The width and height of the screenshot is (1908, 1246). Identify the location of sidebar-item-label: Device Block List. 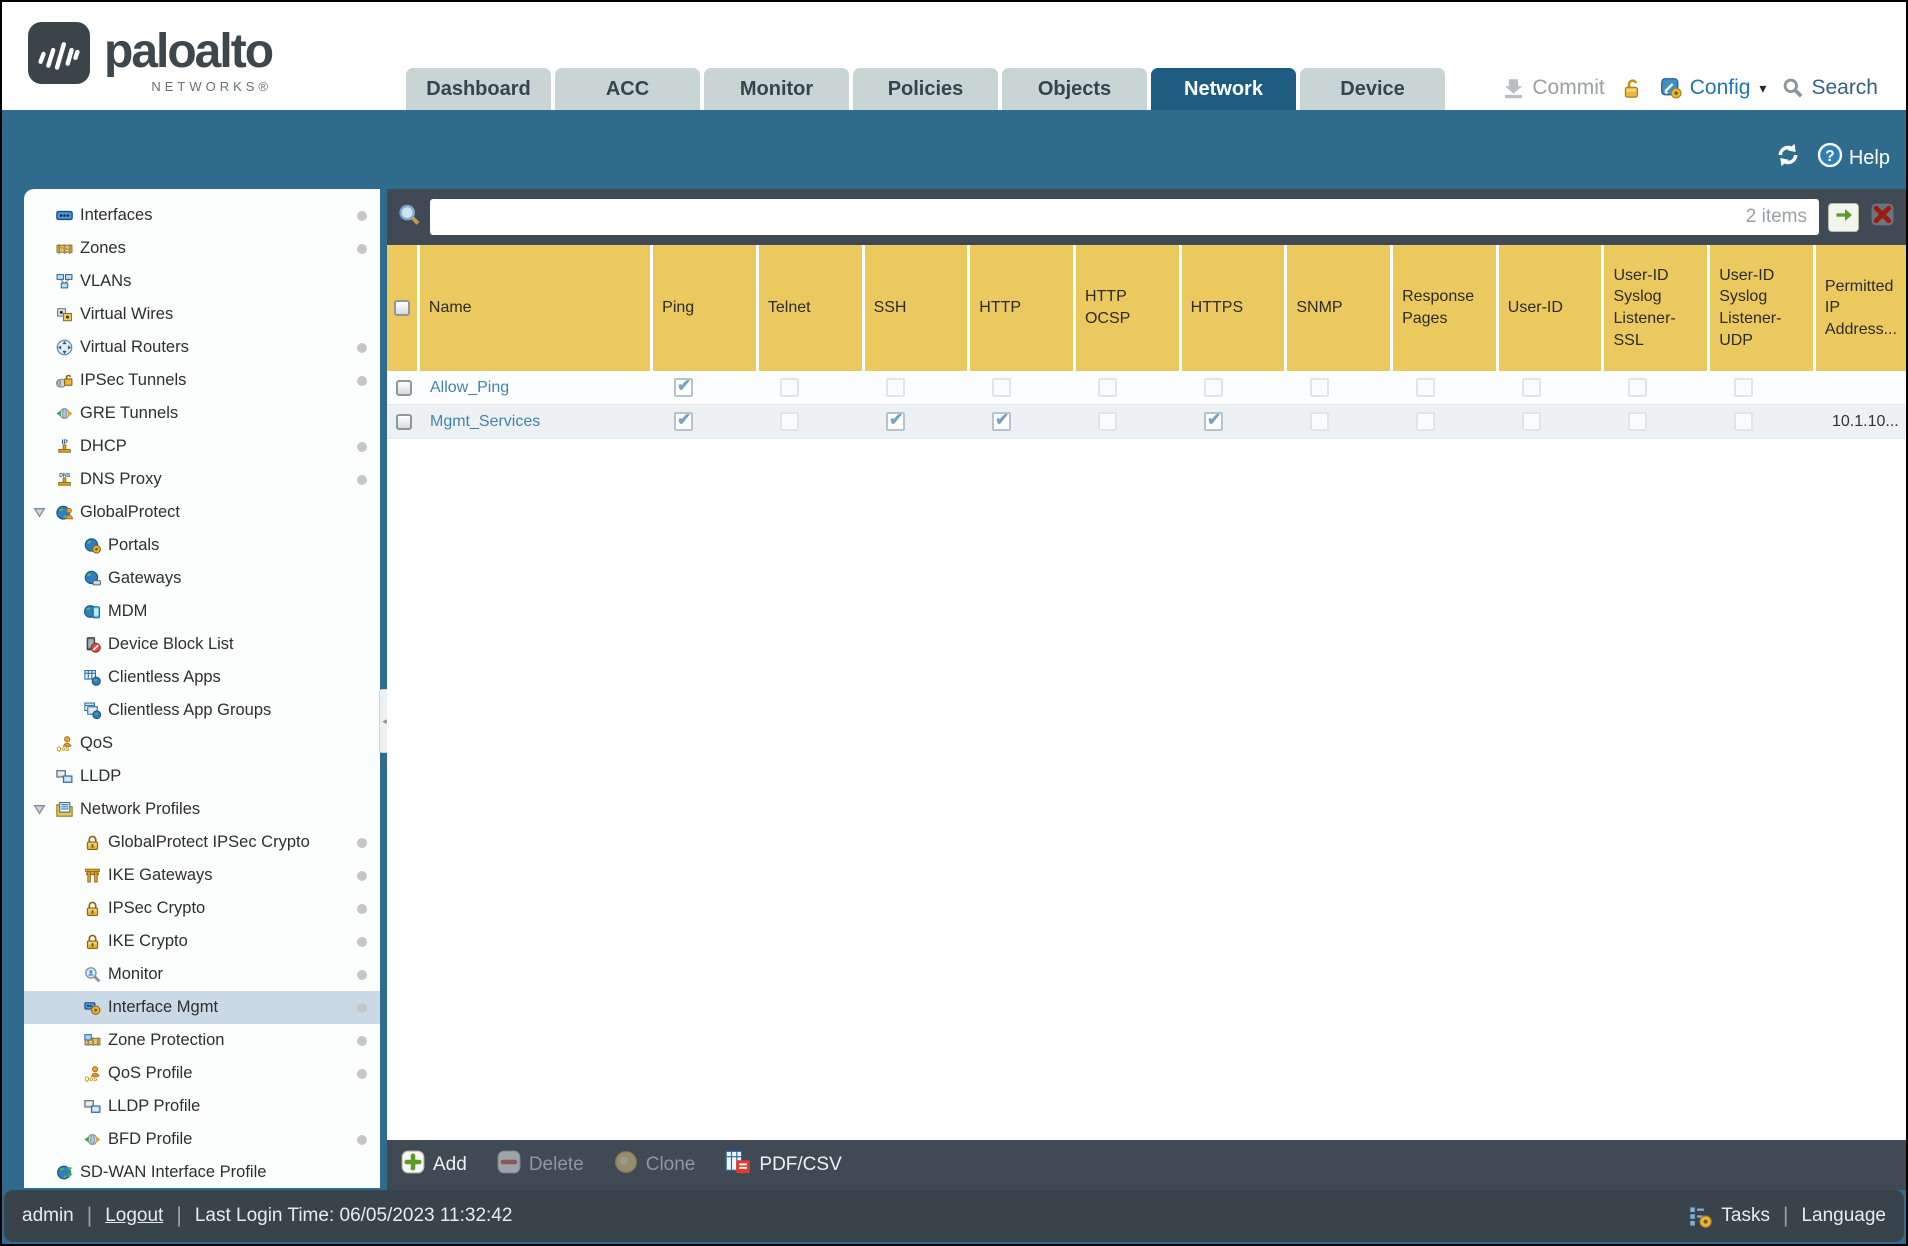
(171, 644).